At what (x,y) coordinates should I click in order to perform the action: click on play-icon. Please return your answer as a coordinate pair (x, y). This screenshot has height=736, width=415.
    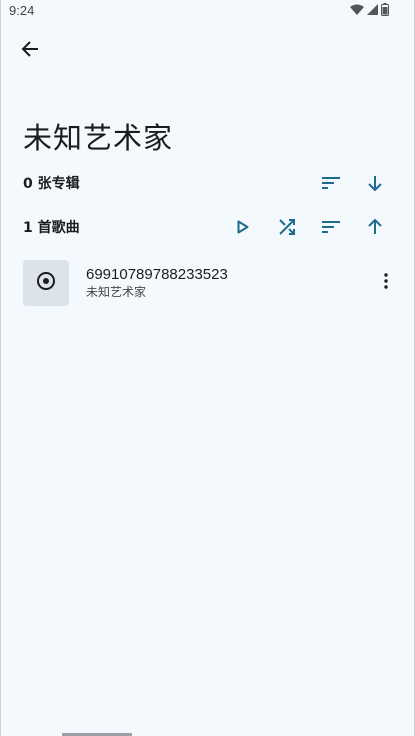
    Looking at the image, I should click on (243, 227).